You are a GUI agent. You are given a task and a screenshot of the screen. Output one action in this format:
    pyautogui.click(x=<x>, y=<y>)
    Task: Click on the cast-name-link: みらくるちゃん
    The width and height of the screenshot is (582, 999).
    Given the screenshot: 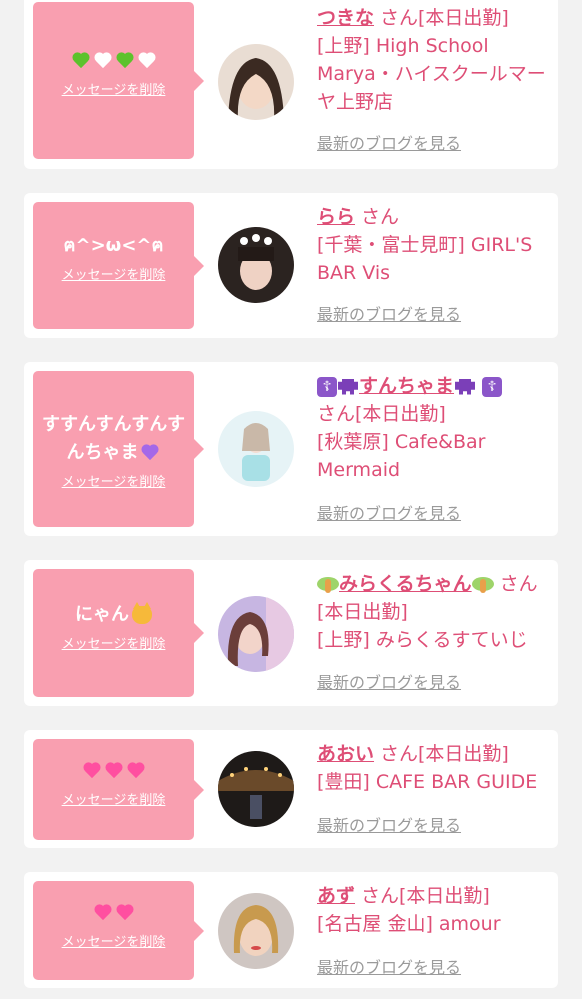 What is the action you would take?
    pyautogui.click(x=405, y=584)
    